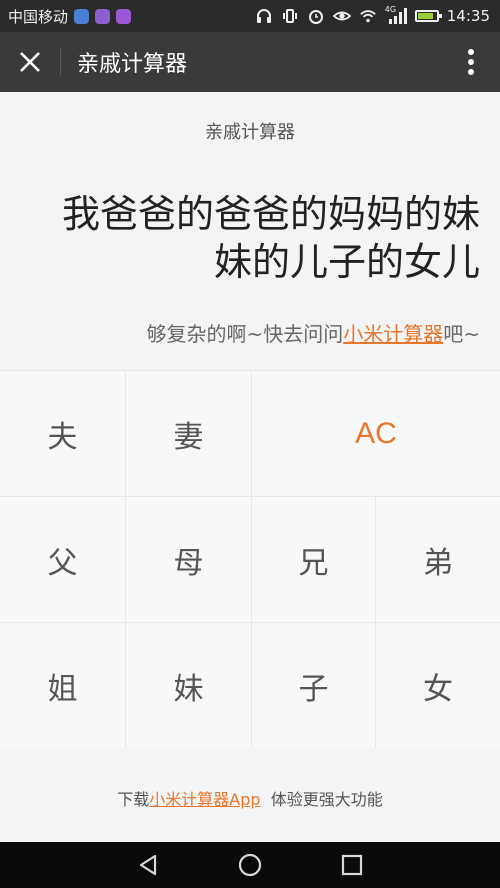  Describe the element at coordinates (290, 16) in the screenshot. I see `vibrate-icon` at that location.